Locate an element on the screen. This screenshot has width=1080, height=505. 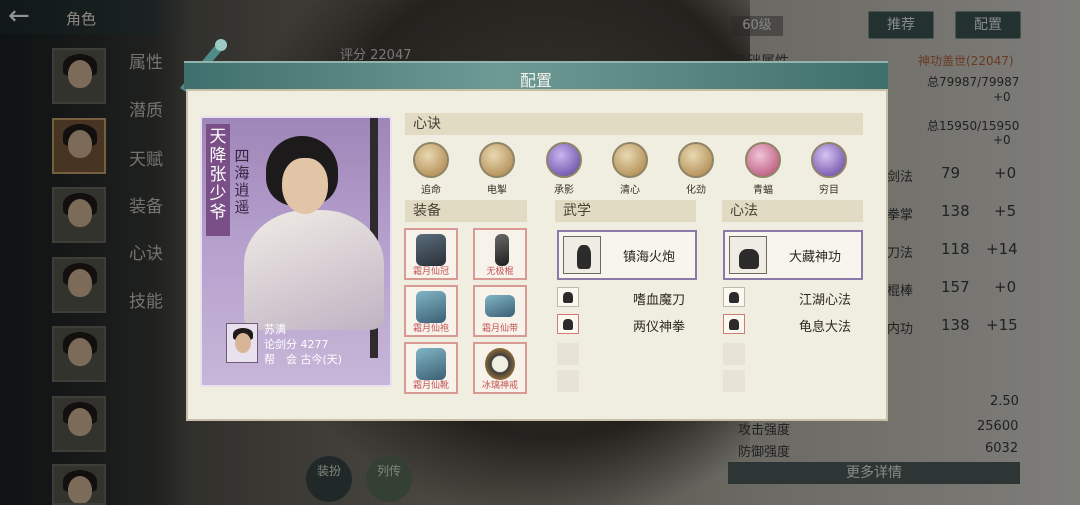
skill-slot: 清心 is located at coordinates (630, 169).